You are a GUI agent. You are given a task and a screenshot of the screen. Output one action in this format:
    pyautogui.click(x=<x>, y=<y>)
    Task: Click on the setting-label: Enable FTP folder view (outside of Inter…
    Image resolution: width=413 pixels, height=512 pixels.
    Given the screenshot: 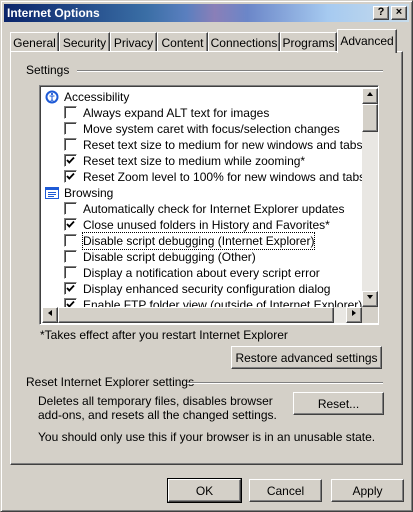 What is the action you would take?
    pyautogui.click(x=222, y=302)
    